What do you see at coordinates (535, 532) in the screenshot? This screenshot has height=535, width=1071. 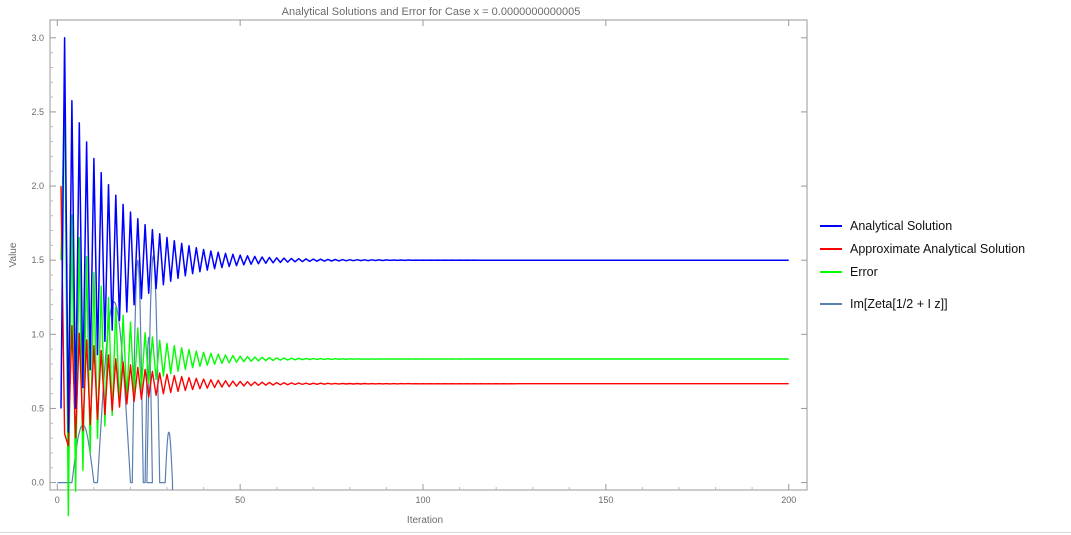 I see `bottom-divider` at bounding box center [535, 532].